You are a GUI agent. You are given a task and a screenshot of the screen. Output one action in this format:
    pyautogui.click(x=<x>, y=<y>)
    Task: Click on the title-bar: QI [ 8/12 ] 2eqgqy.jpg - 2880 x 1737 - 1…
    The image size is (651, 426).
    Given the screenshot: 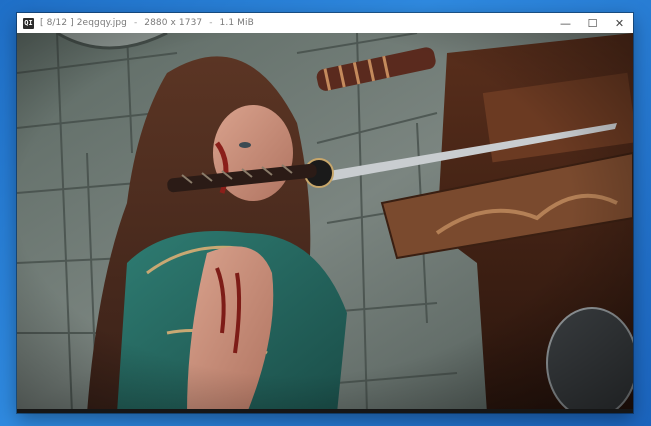 What is the action you would take?
    pyautogui.click(x=325, y=23)
    